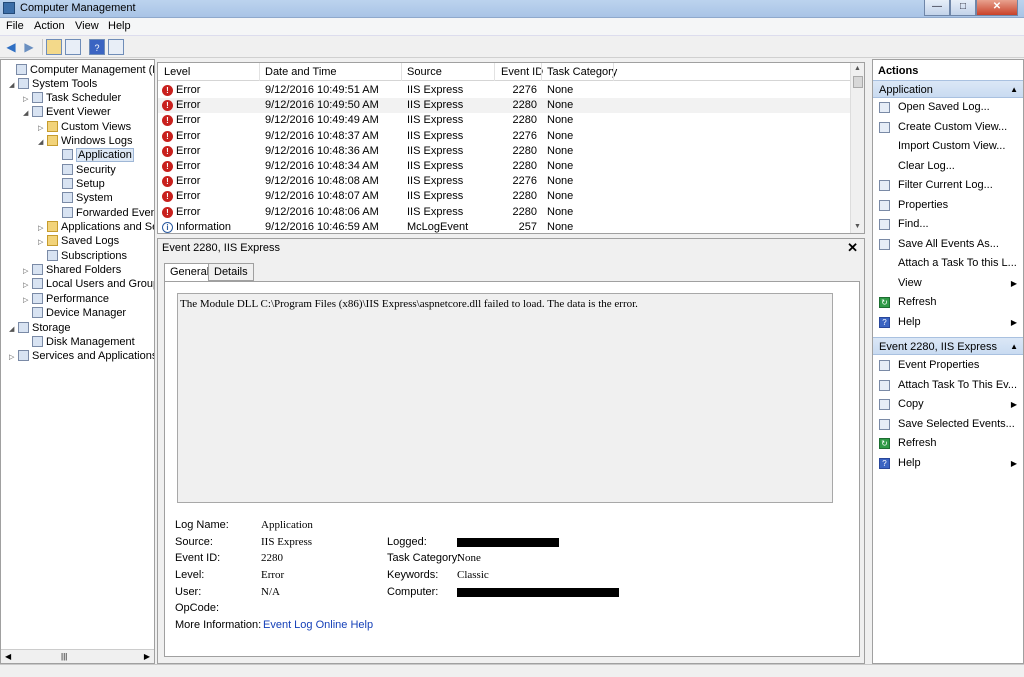 This screenshot has height=677, width=1024. What do you see at coordinates (90, 184) in the screenshot?
I see `tree-item-label: Setup` at bounding box center [90, 184].